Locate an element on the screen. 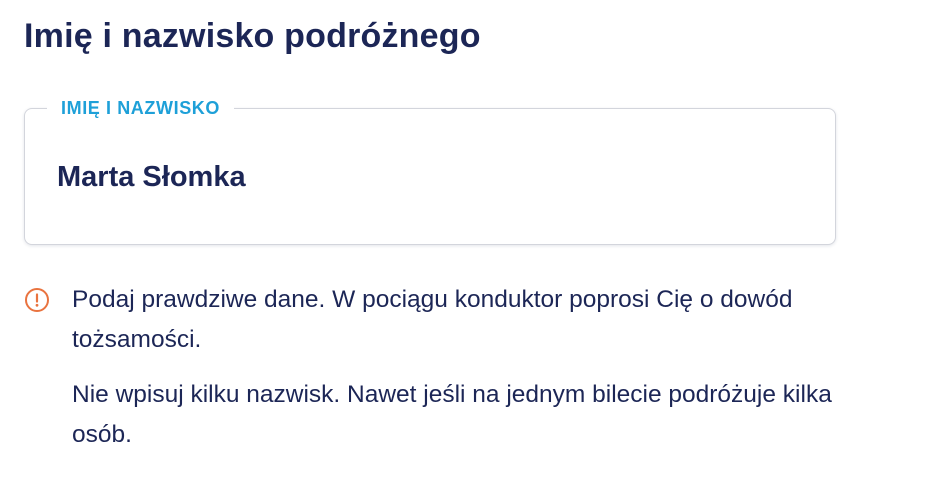 This screenshot has width=944, height=502. name-input is located at coordinates (427, 177).